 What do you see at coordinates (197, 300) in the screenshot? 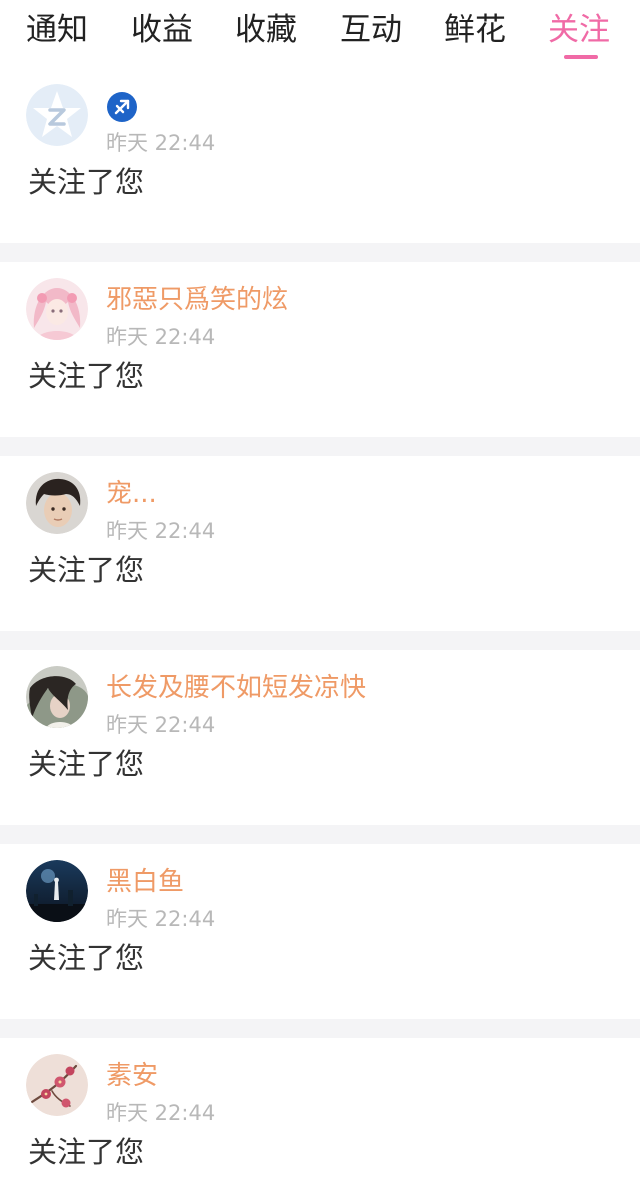
I see `username-link: 邪惡只爲笑的炫` at bounding box center [197, 300].